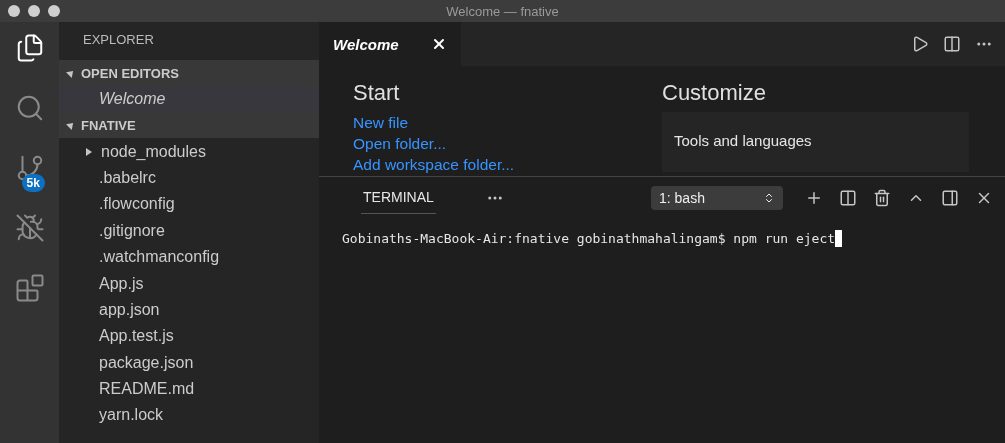  Describe the element at coordinates (189, 283) in the screenshot. I see `file-item: App.js` at that location.